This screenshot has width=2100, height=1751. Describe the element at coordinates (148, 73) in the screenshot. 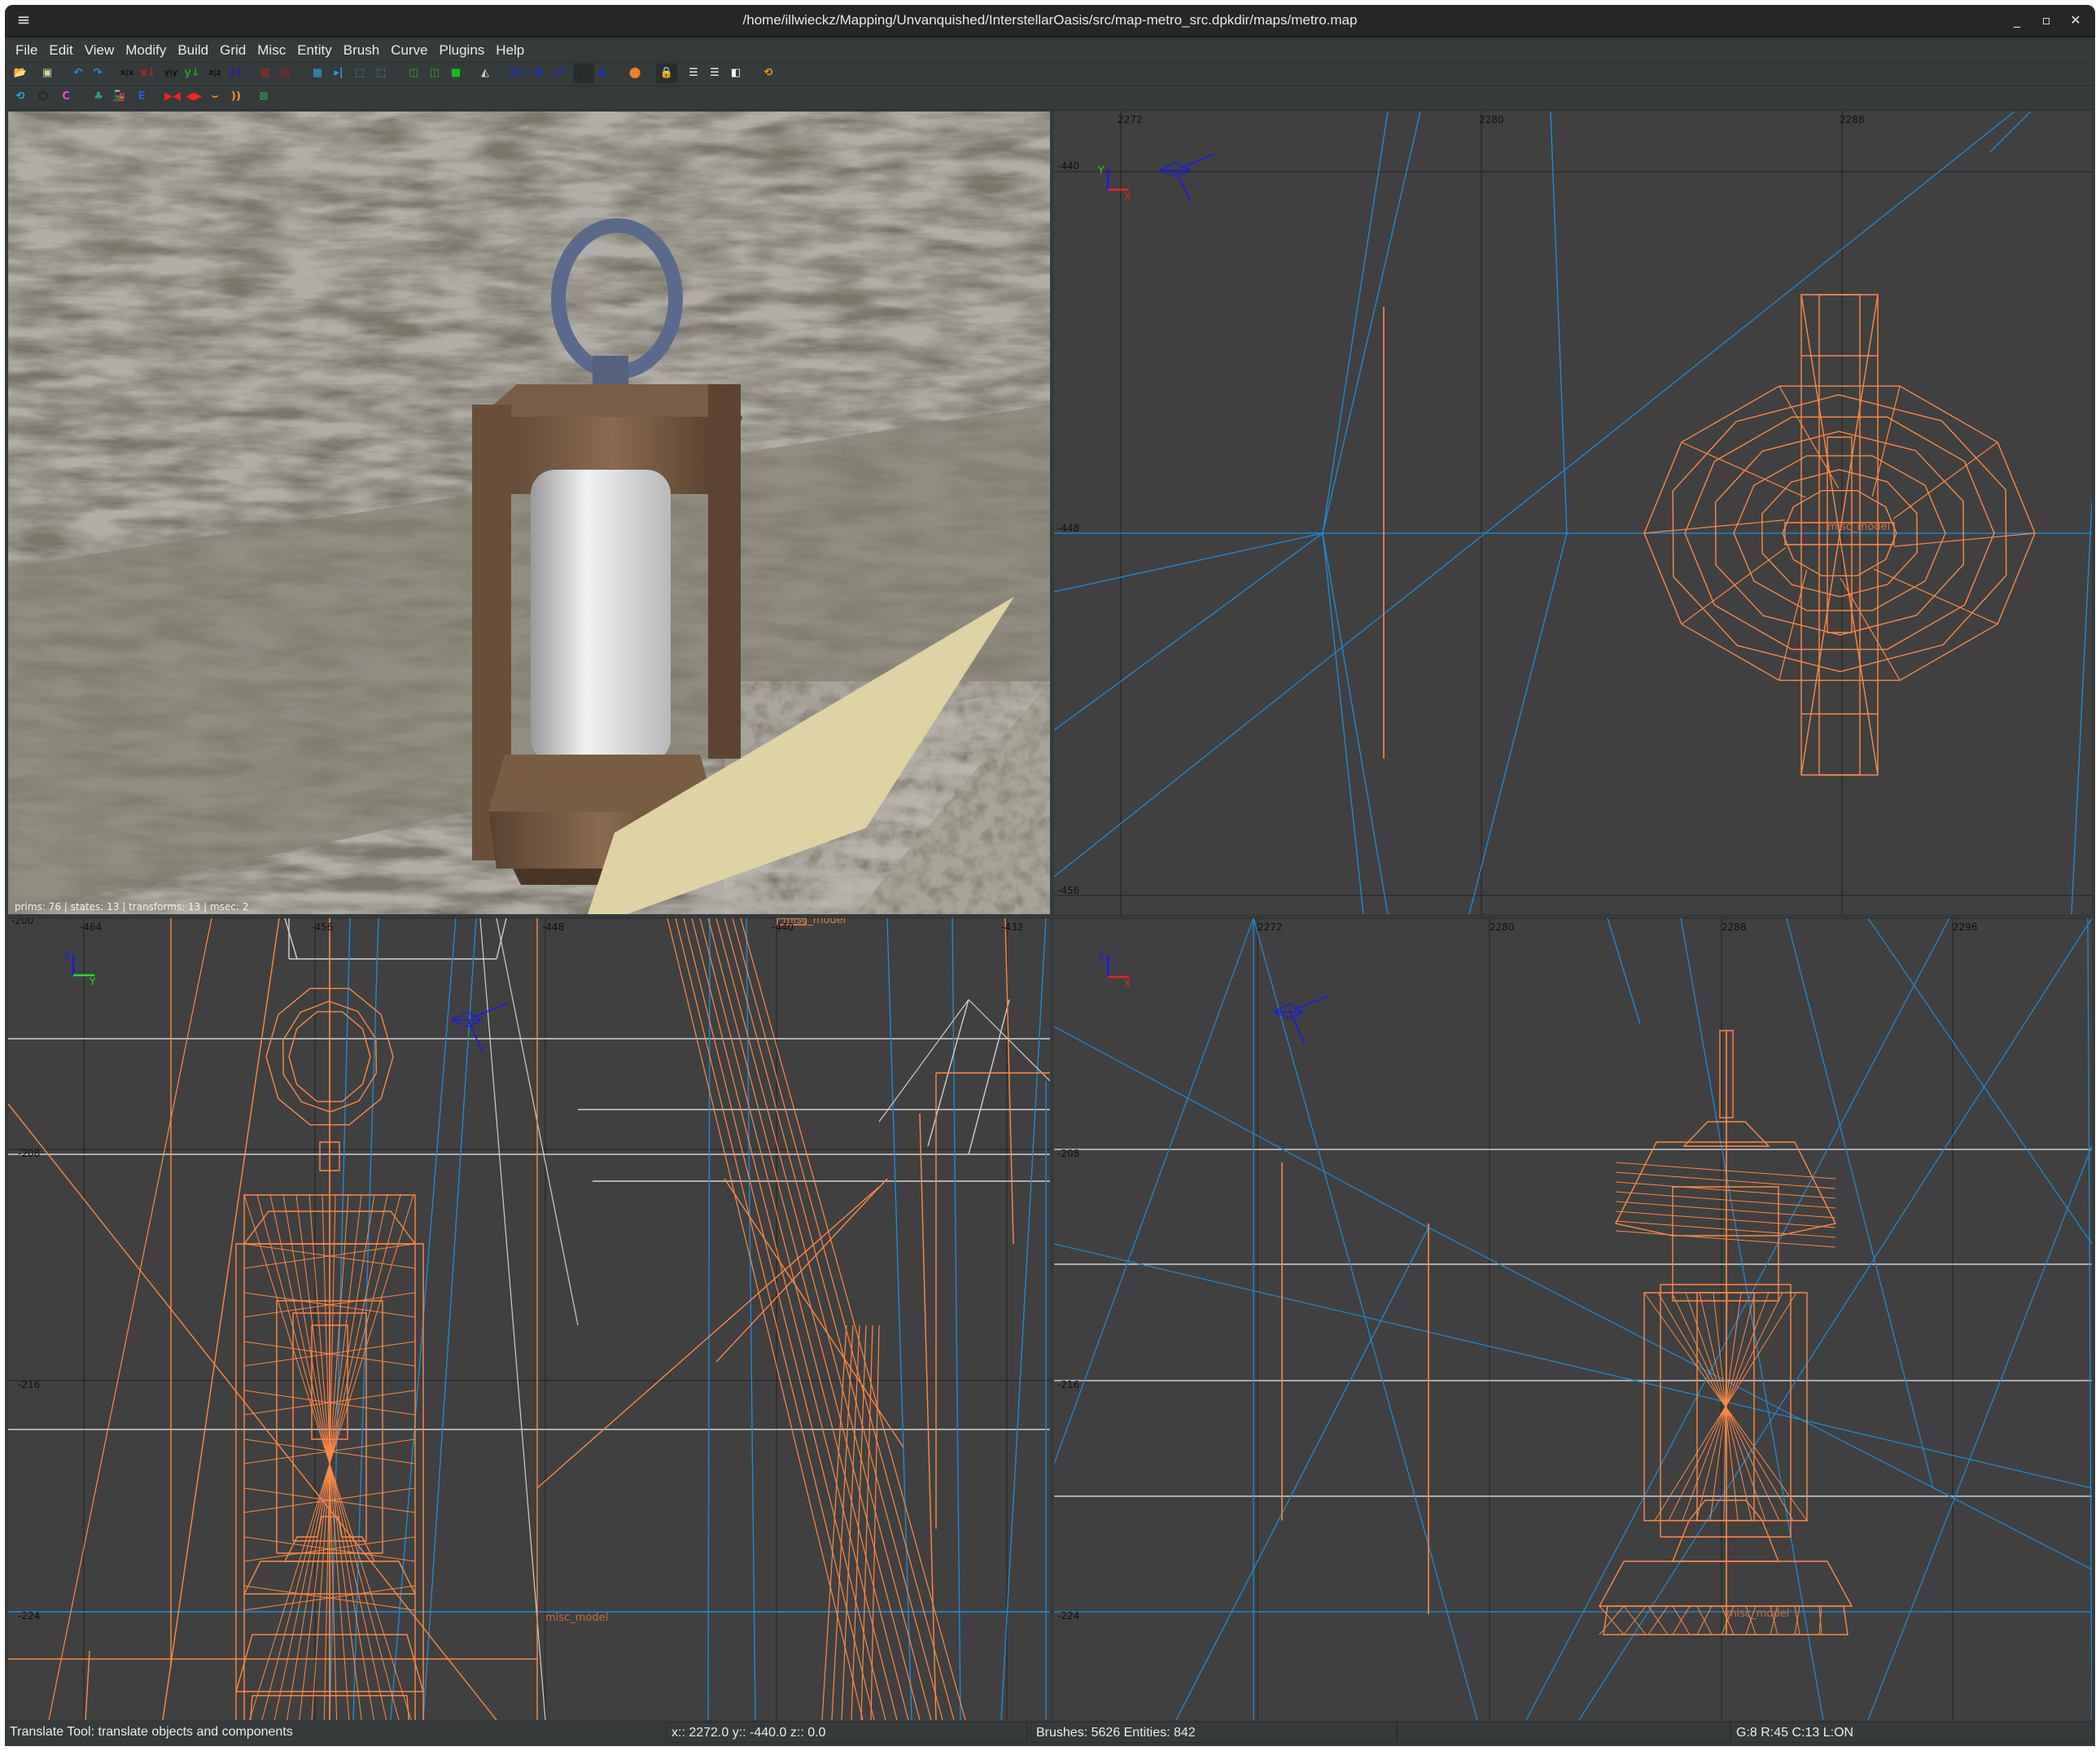

I see `rotate-x-icon: x↓` at that location.